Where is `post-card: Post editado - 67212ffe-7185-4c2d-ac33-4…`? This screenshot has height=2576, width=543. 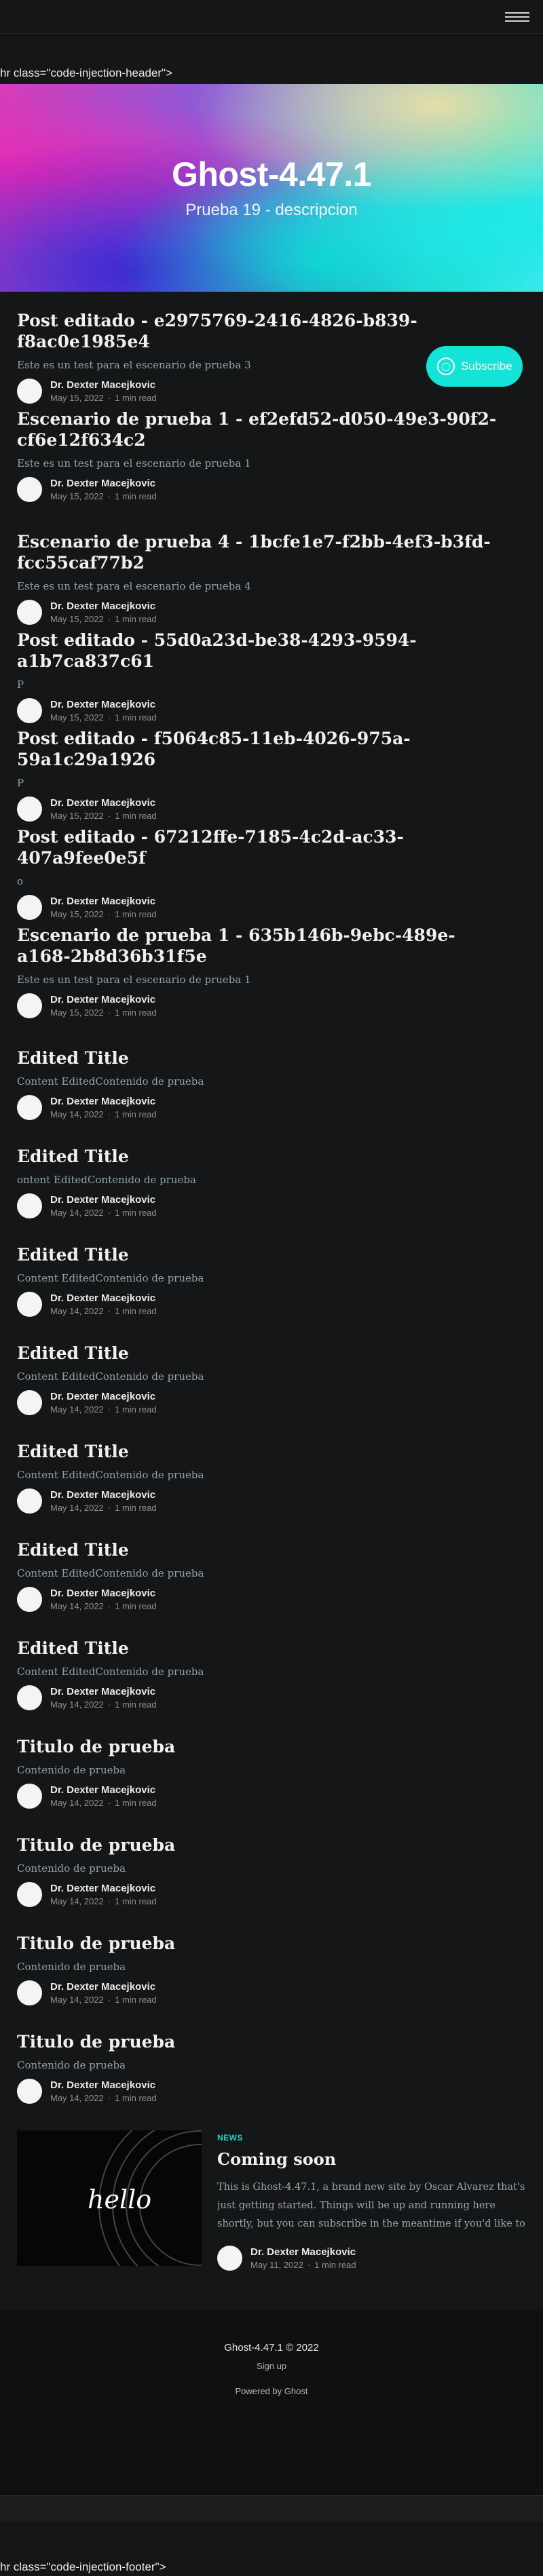
post-card: Post editado - 67212ffe-7185-4c2d-ac33-4… is located at coordinates (258, 864).